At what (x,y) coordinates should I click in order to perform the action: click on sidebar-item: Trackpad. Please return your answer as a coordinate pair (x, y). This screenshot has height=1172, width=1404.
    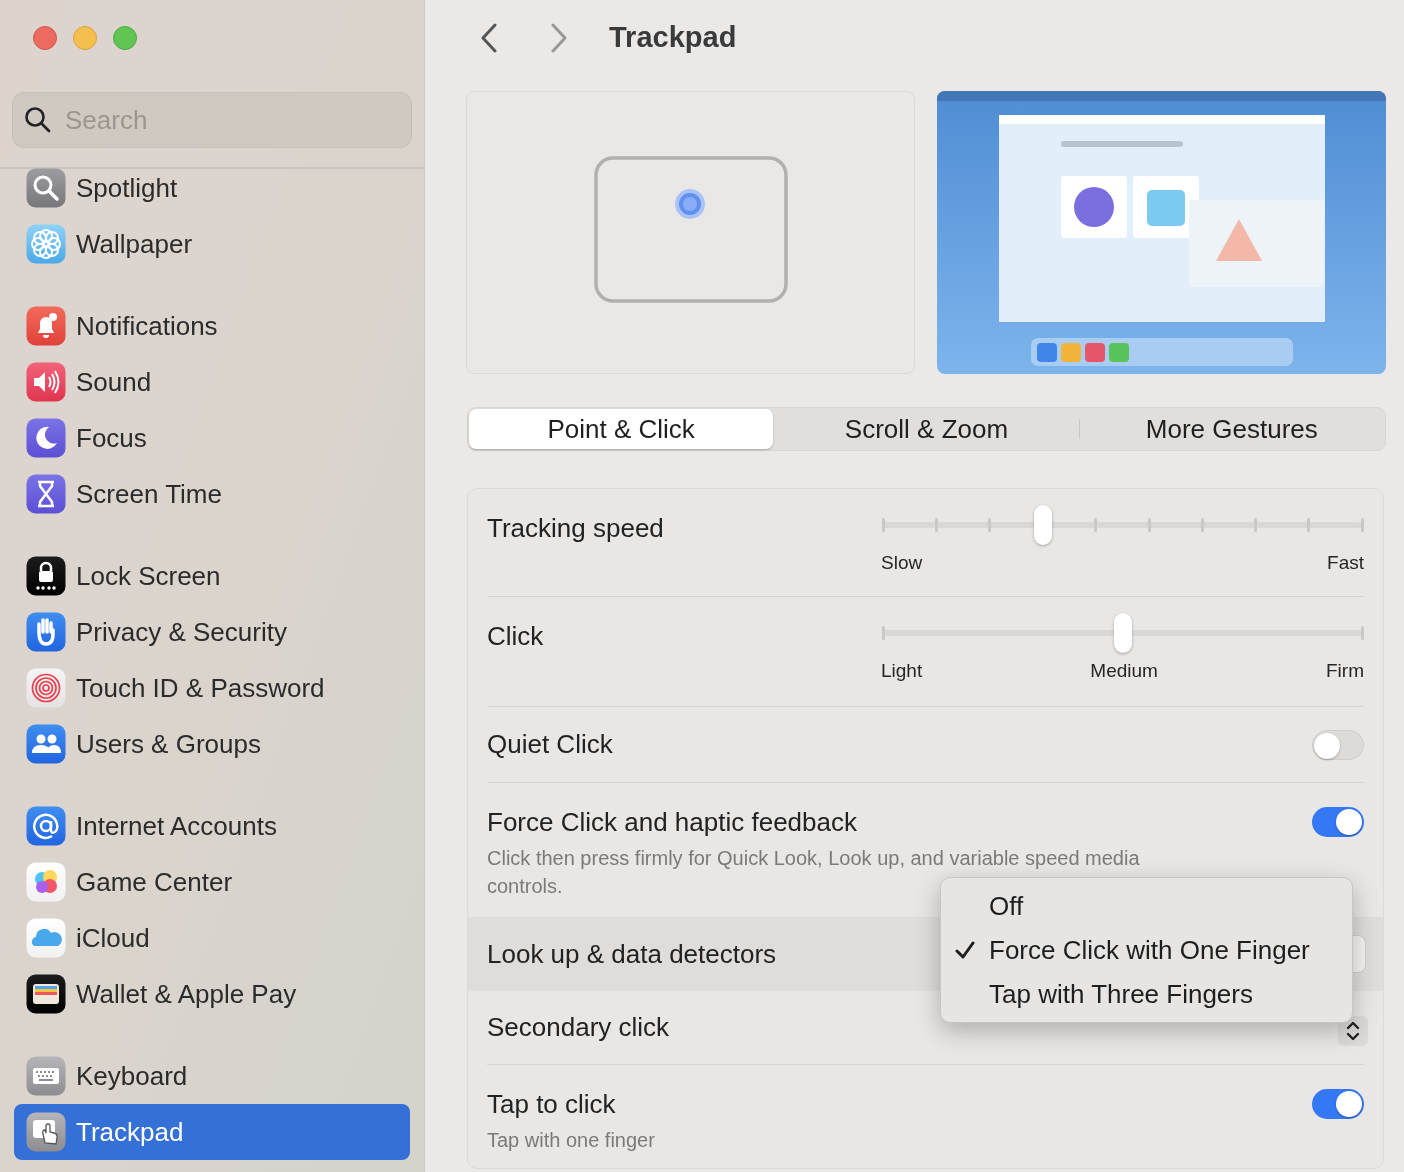
    Looking at the image, I should click on (212, 1132).